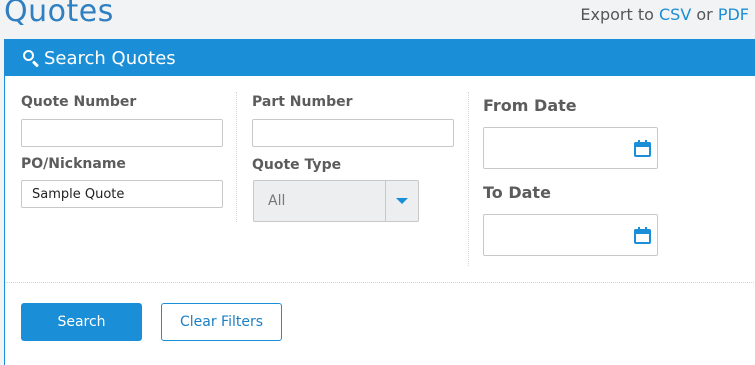 Image resolution: width=755 pixels, height=365 pixels. Describe the element at coordinates (79, 102) in the screenshot. I see `quote-number-label: Quote Number` at that location.